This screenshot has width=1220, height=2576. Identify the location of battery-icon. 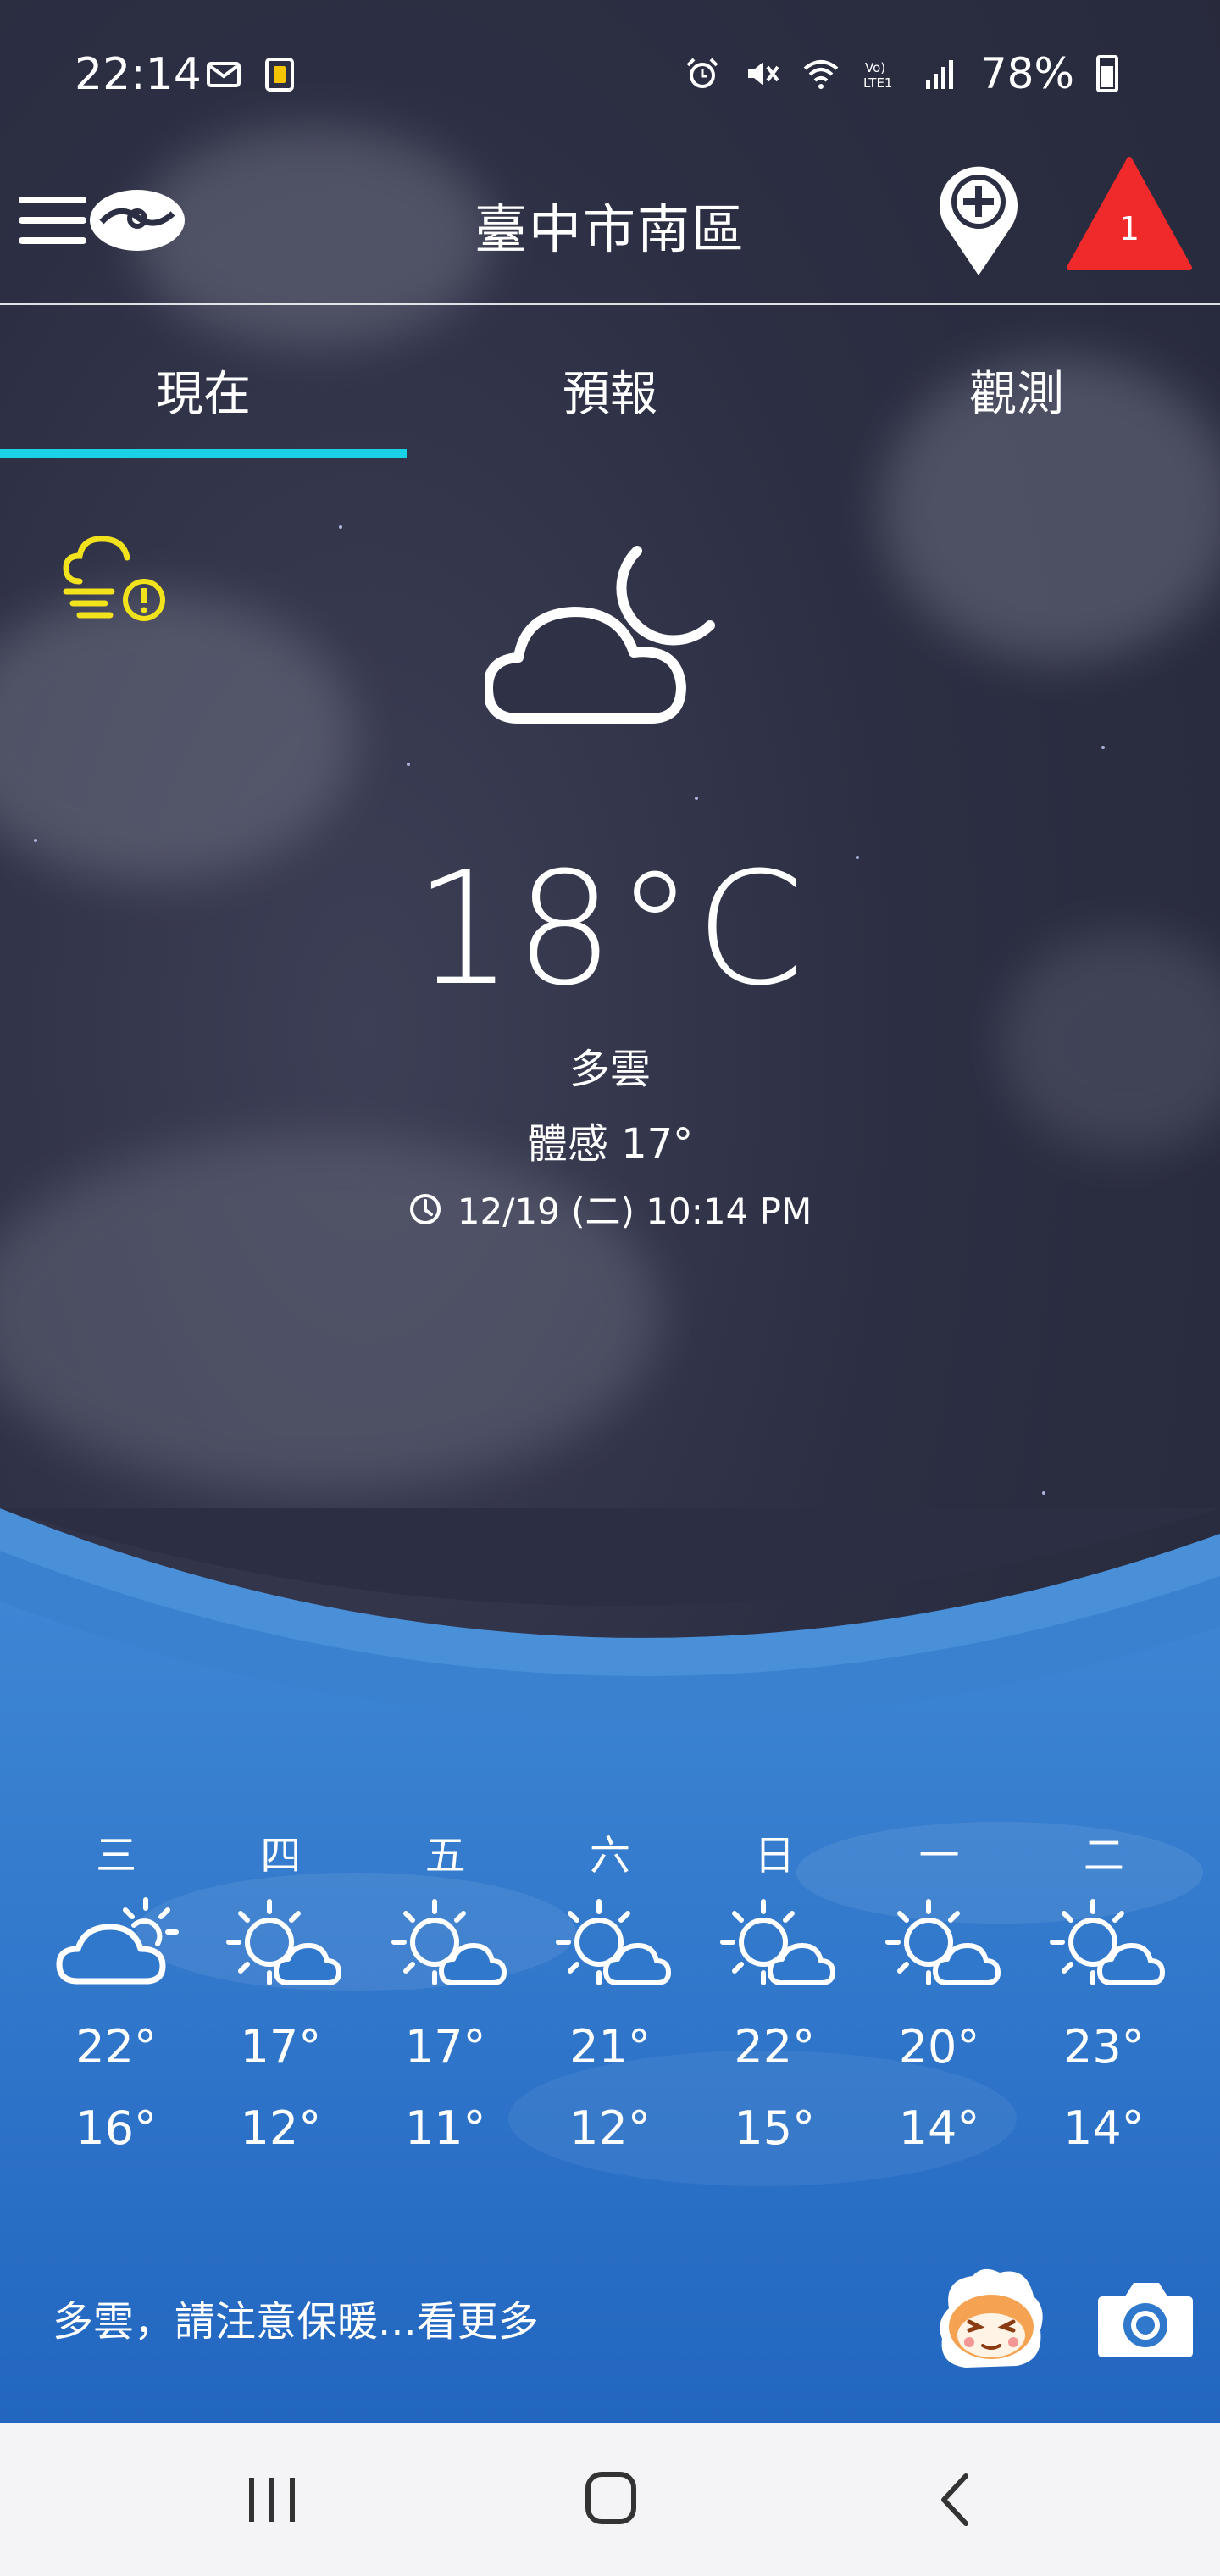
(1107, 73).